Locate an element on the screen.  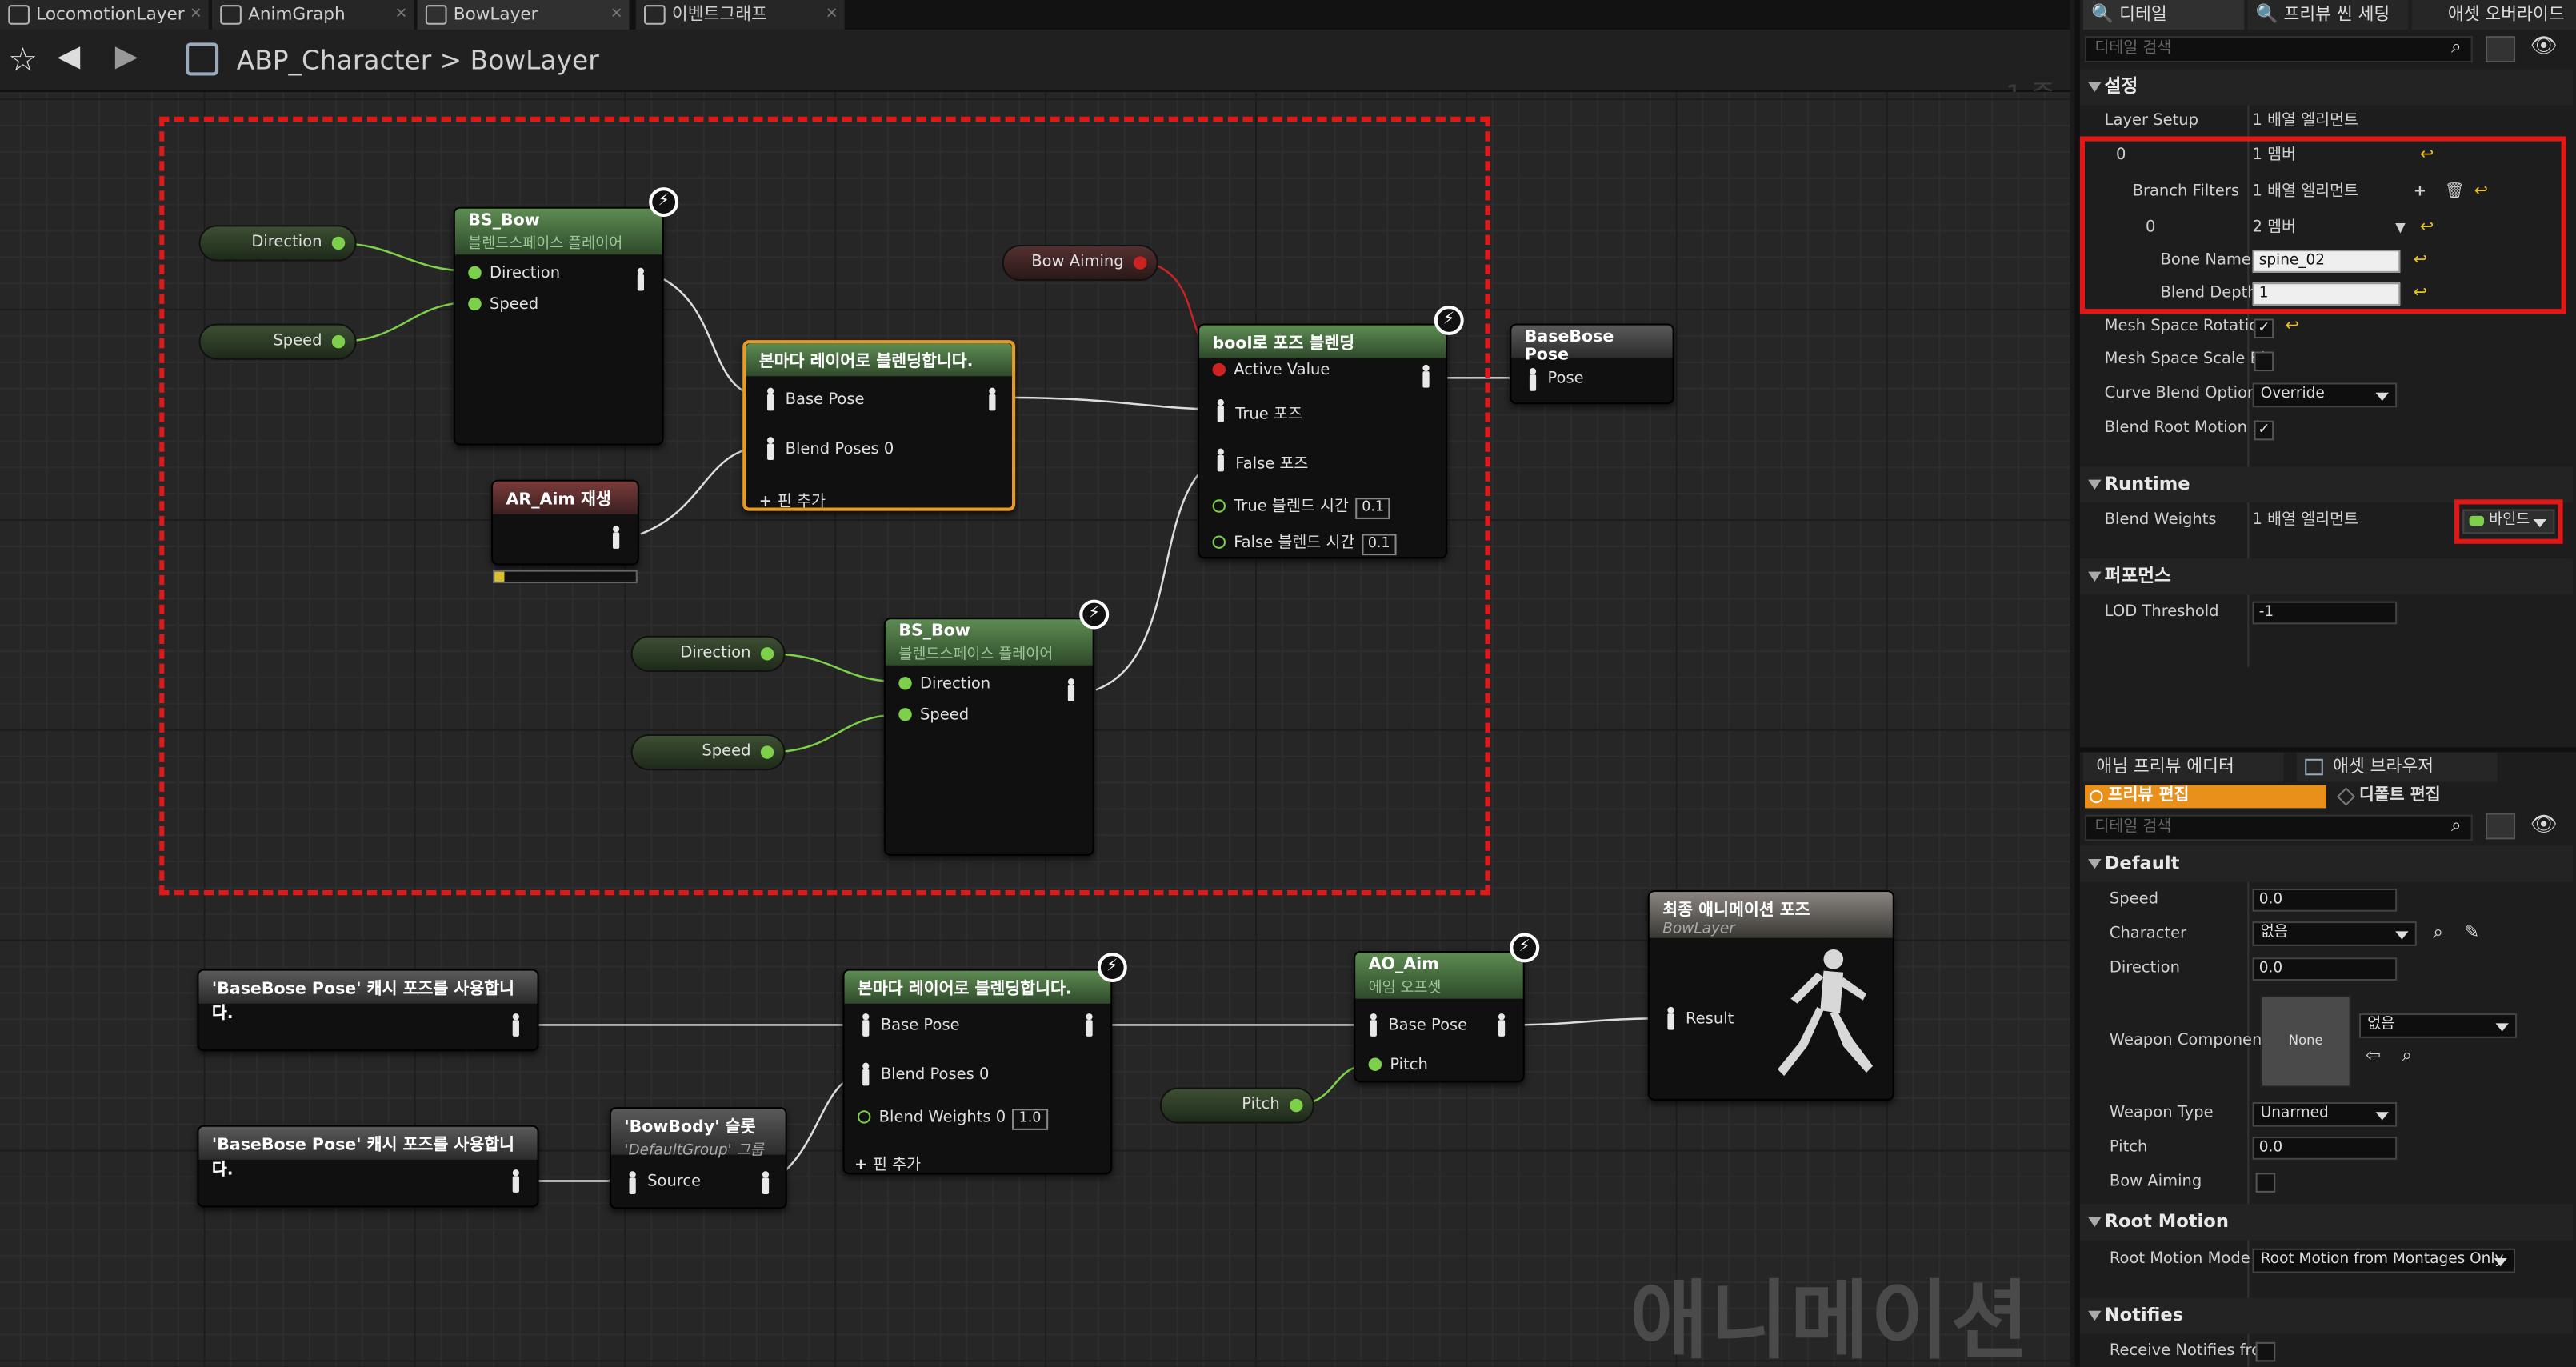
preview-search-input: 디테일 검색 is located at coordinates (2279, 827).